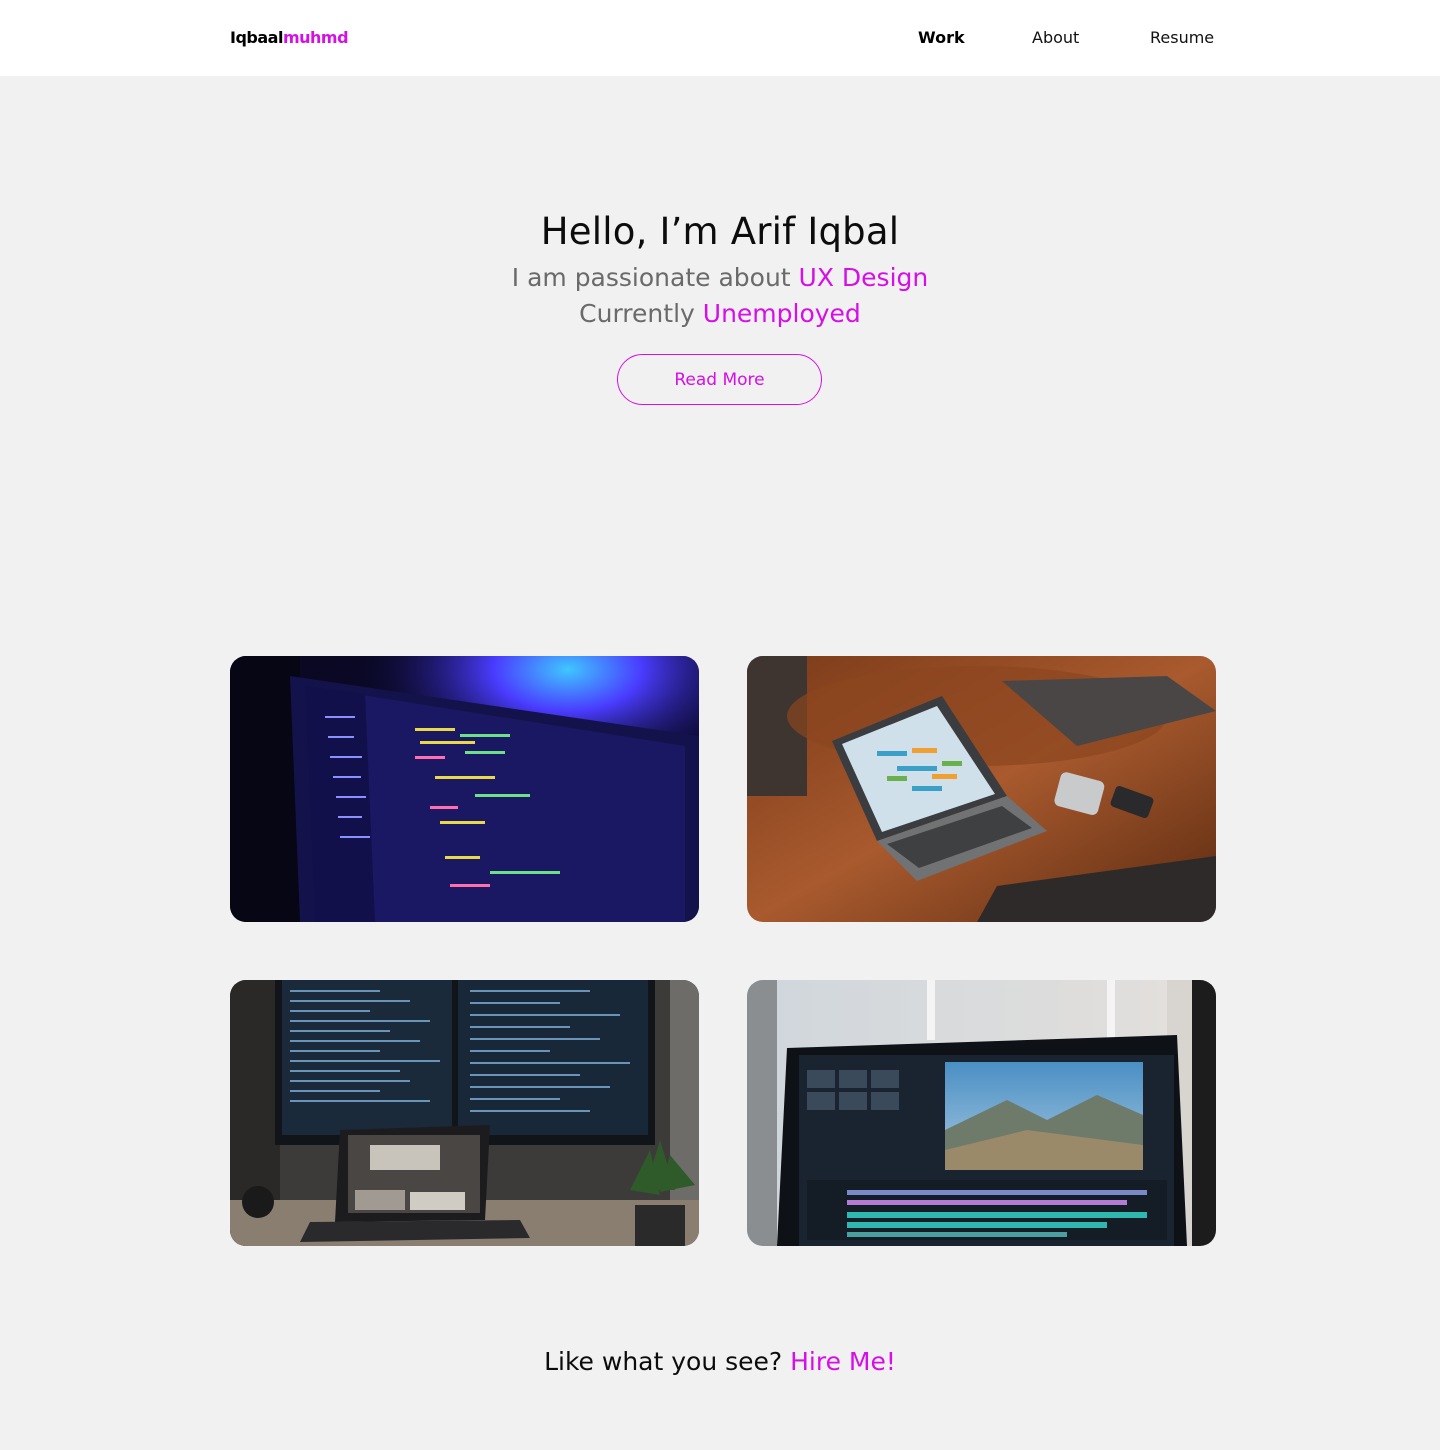 The width and height of the screenshot is (1440, 1450). I want to click on hire-me-link: Hire Me!, so click(843, 1361).